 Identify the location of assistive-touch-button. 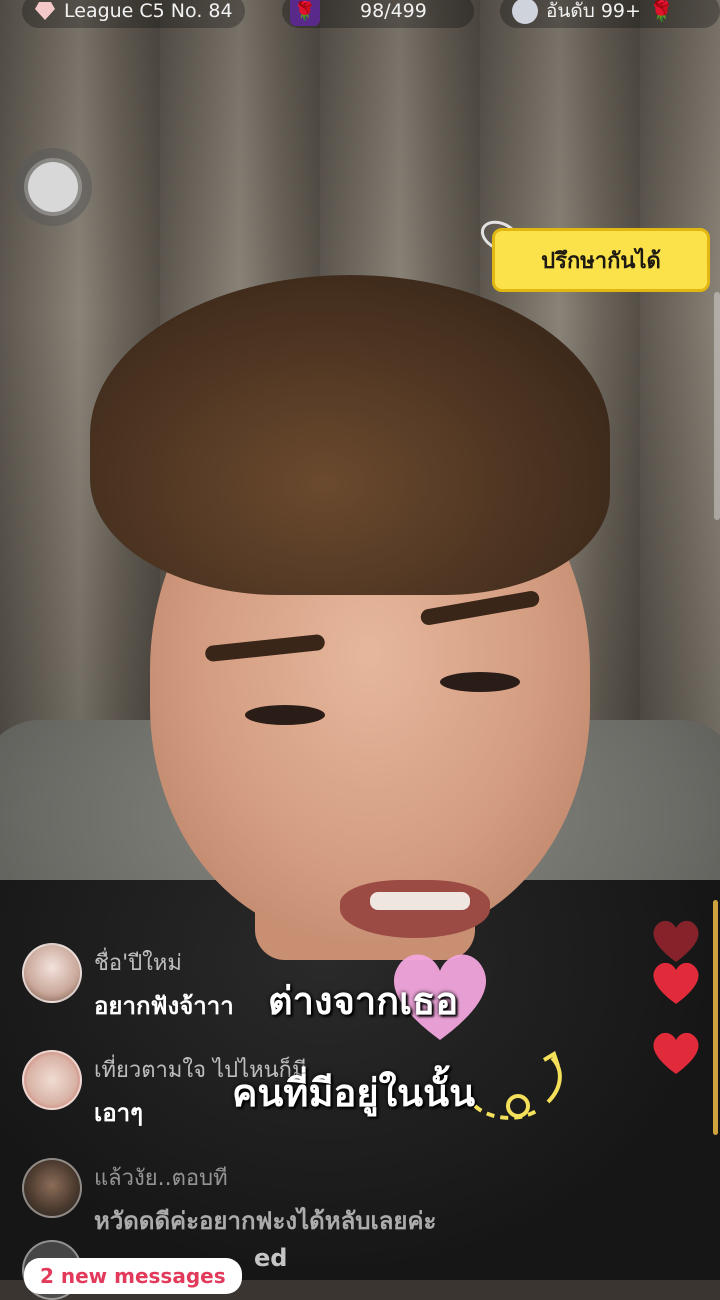
(53, 187).